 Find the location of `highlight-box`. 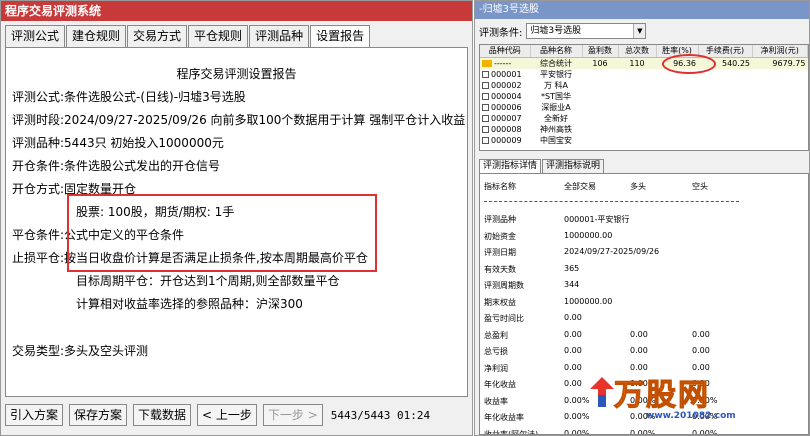

highlight-box is located at coordinates (222, 233).